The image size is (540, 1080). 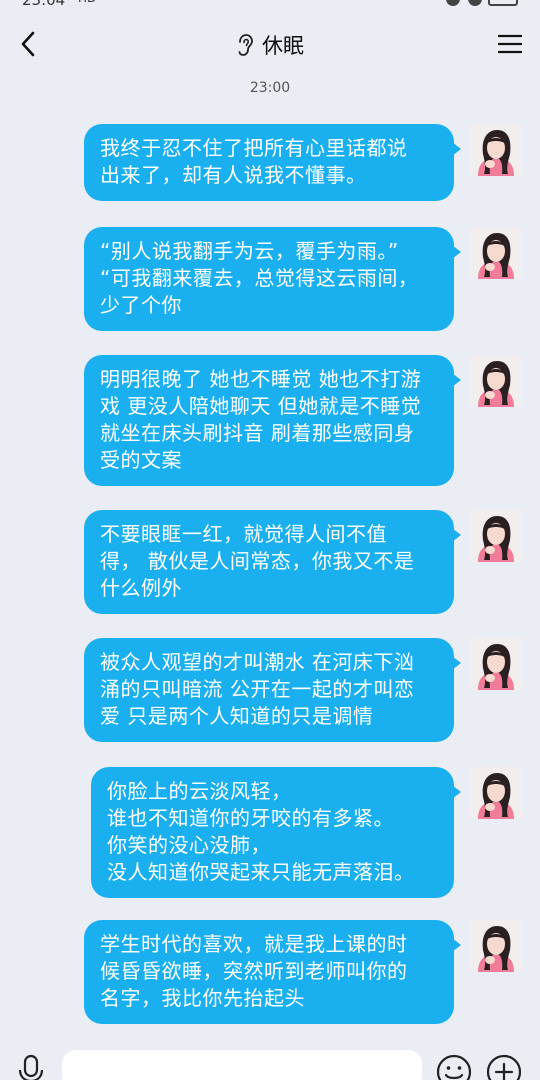 What do you see at coordinates (283, 46) in the screenshot?
I see `chat-title: 休眠` at bounding box center [283, 46].